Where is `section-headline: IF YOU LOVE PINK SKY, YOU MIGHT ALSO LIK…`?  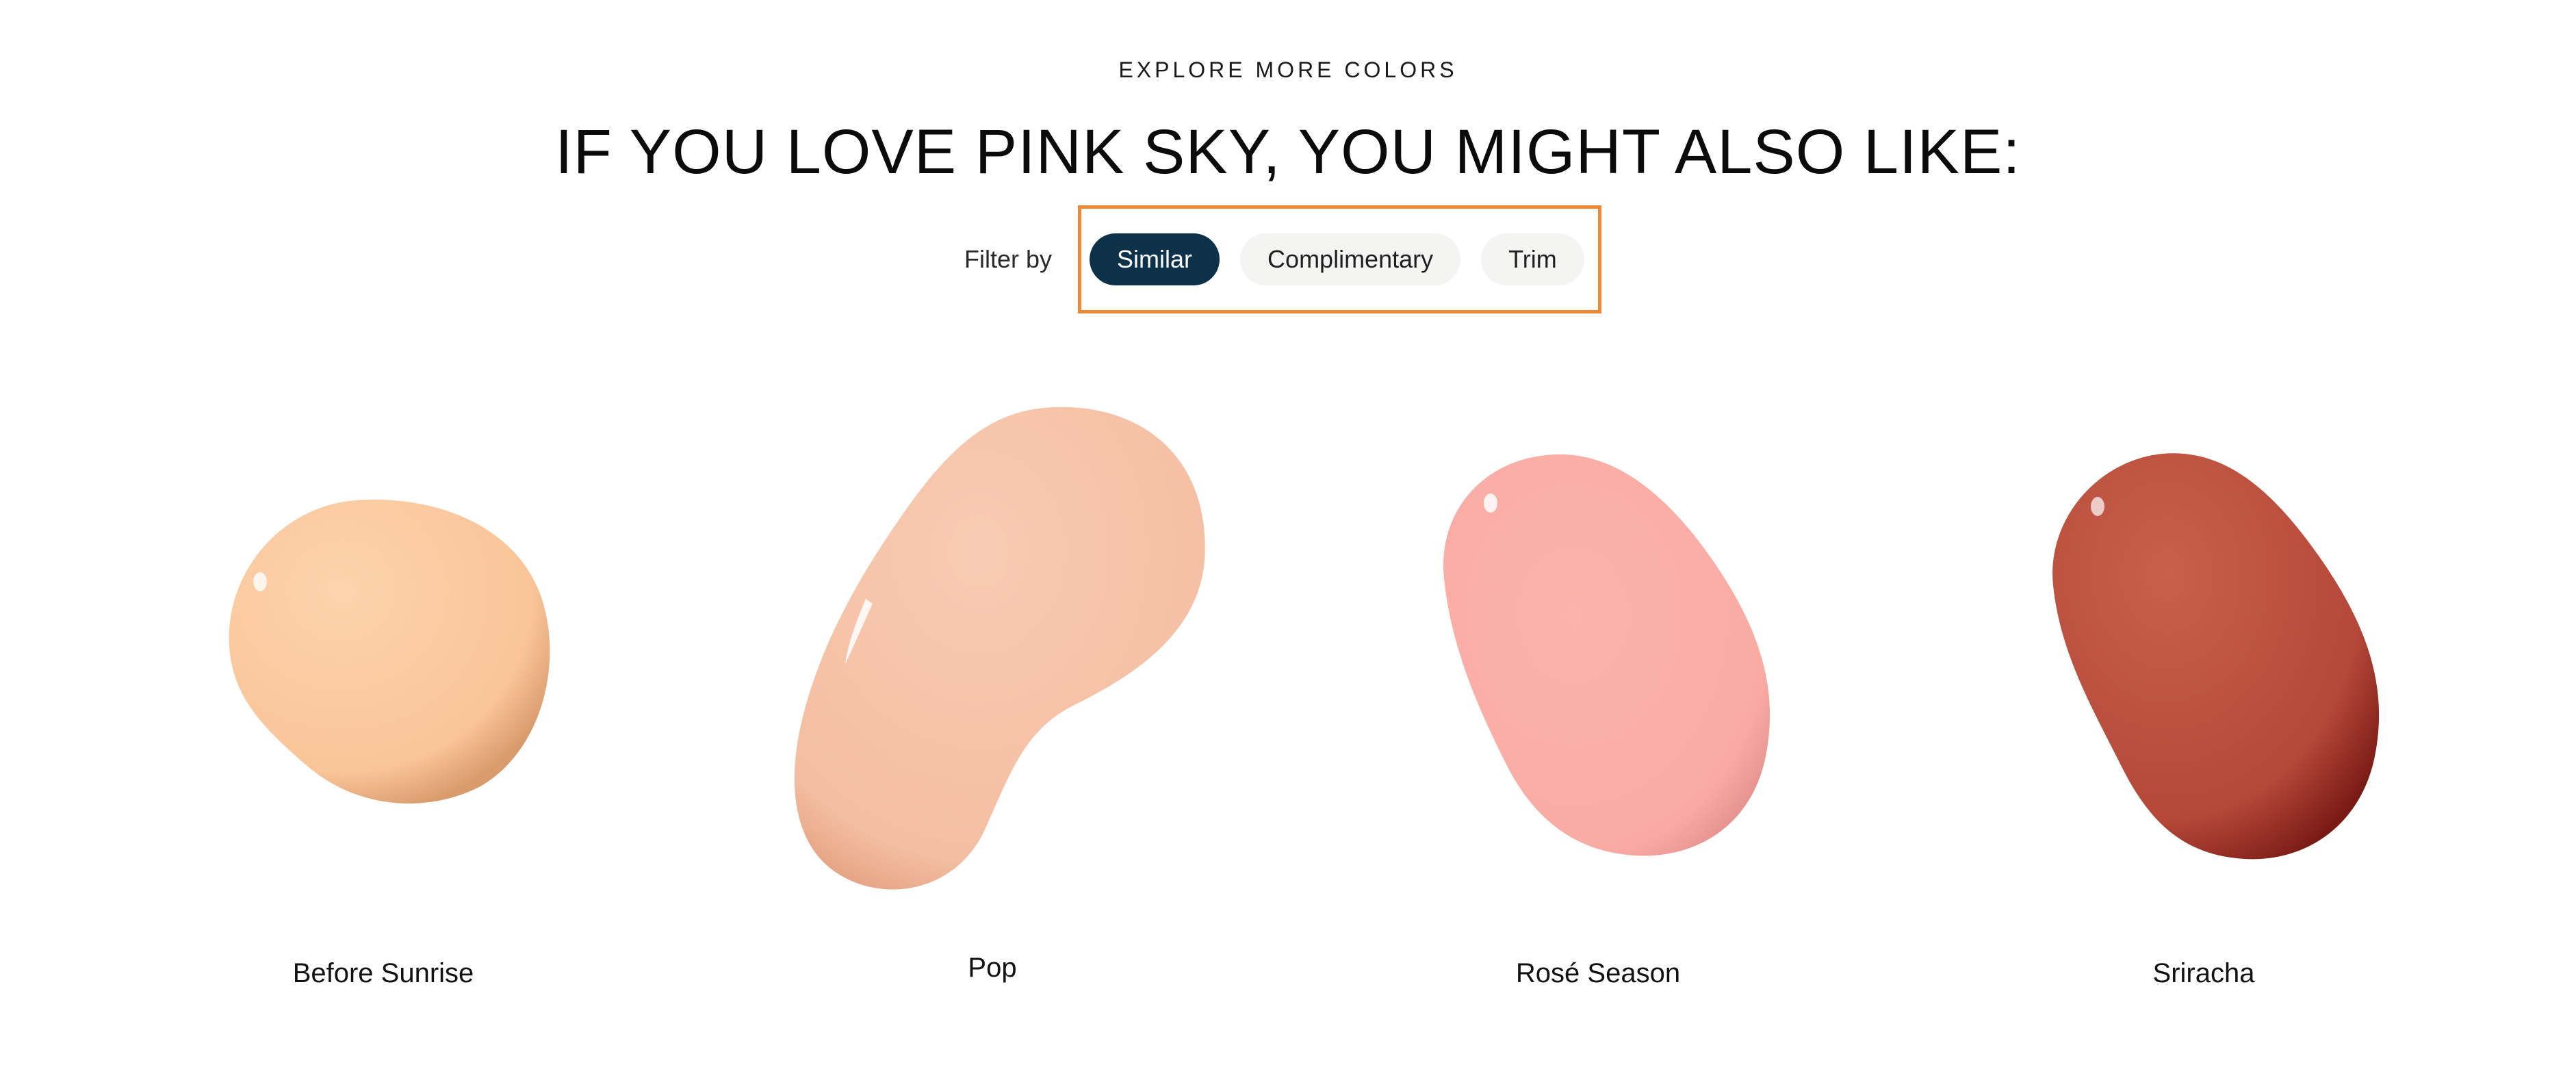 section-headline: IF YOU LOVE PINK SKY, YOU MIGHT ALSO LIK… is located at coordinates (1288, 152).